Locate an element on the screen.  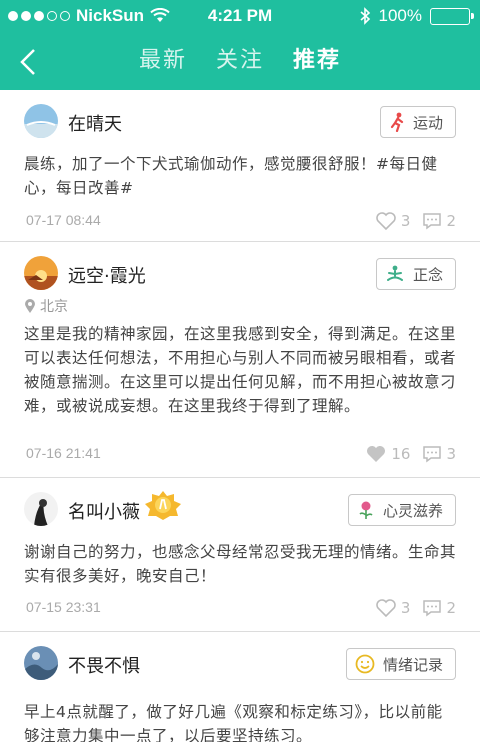
nav-bar: 最新 关注 推荐 is located at coordinates (240, 62).